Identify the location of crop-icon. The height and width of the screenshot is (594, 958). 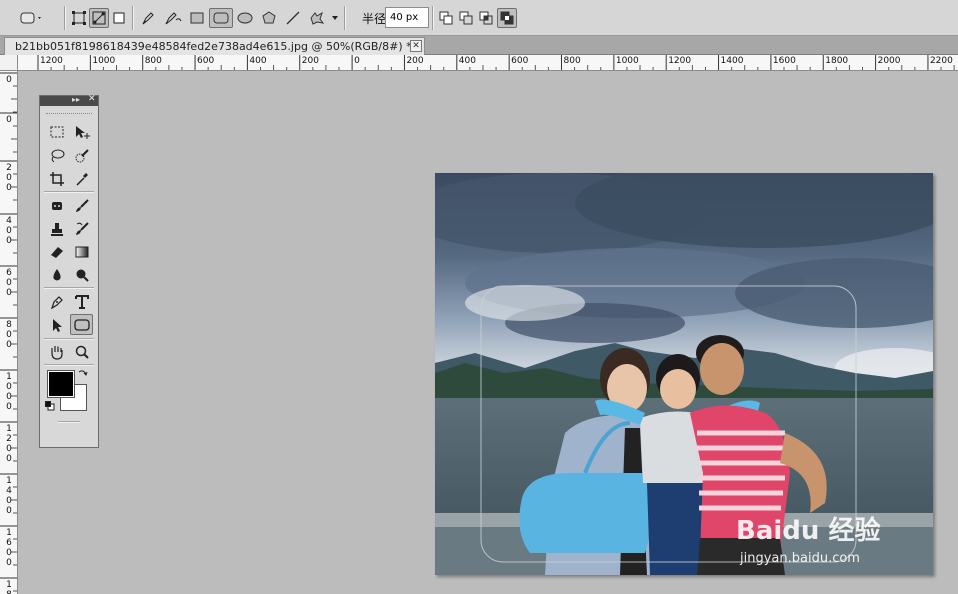
(56, 178).